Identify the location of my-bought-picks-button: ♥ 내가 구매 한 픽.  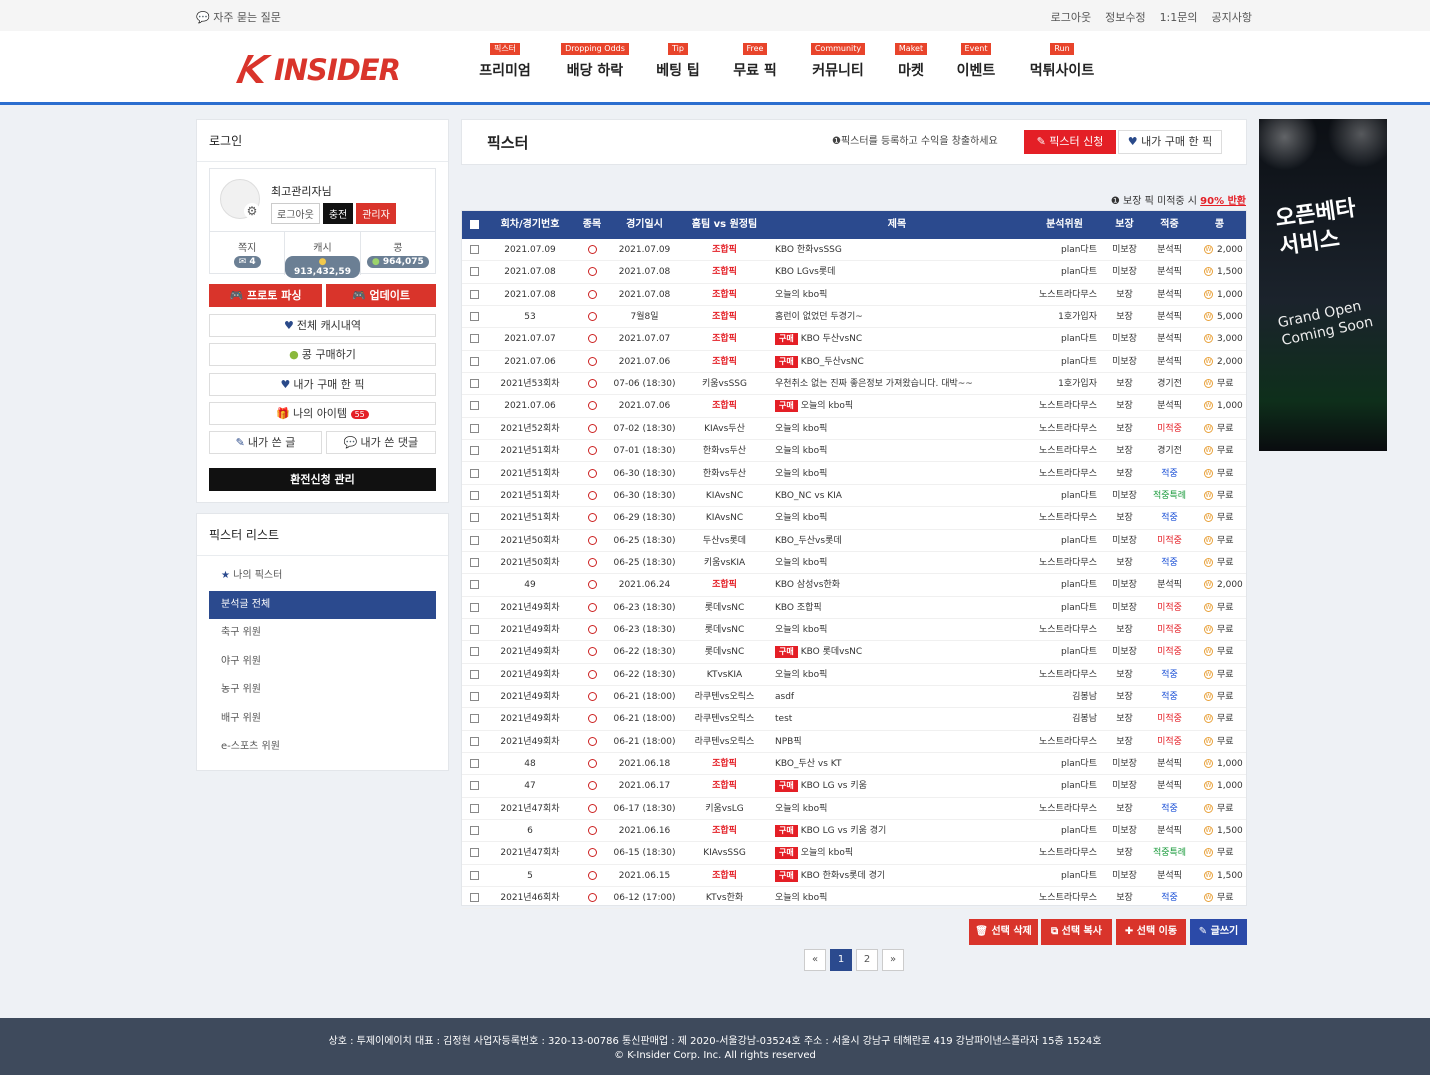
(322, 384).